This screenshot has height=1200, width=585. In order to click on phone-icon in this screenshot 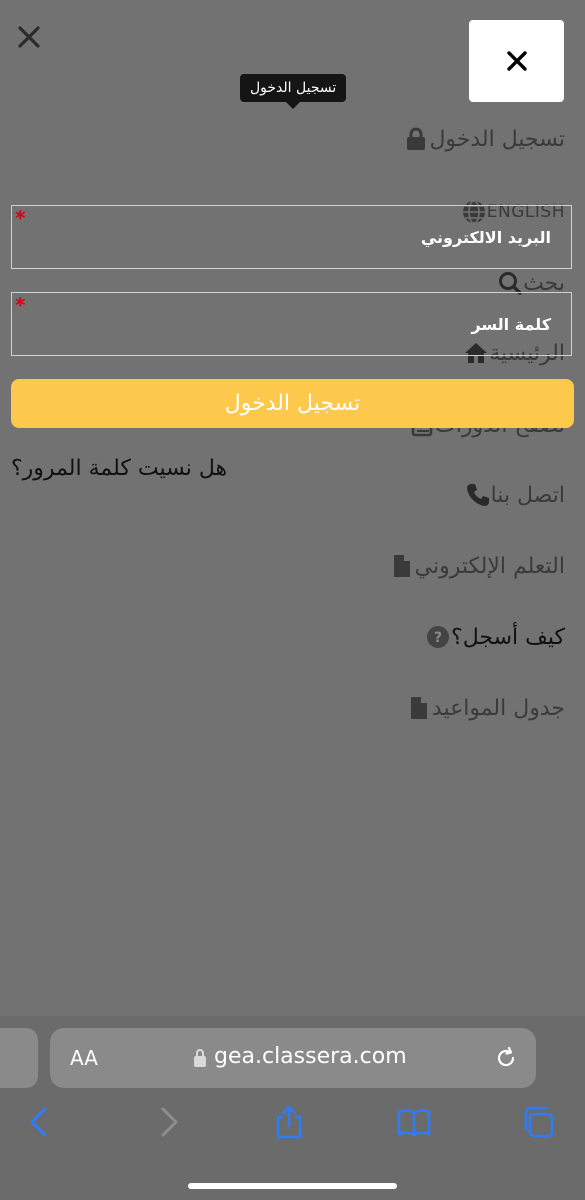, I will do `click(477, 495)`.